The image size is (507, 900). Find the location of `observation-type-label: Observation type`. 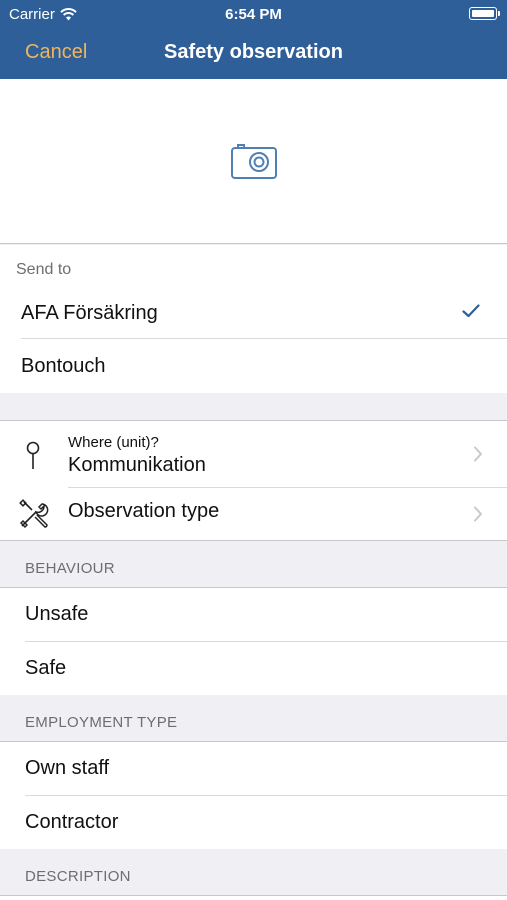

observation-type-label: Observation type is located at coordinates (144, 511).